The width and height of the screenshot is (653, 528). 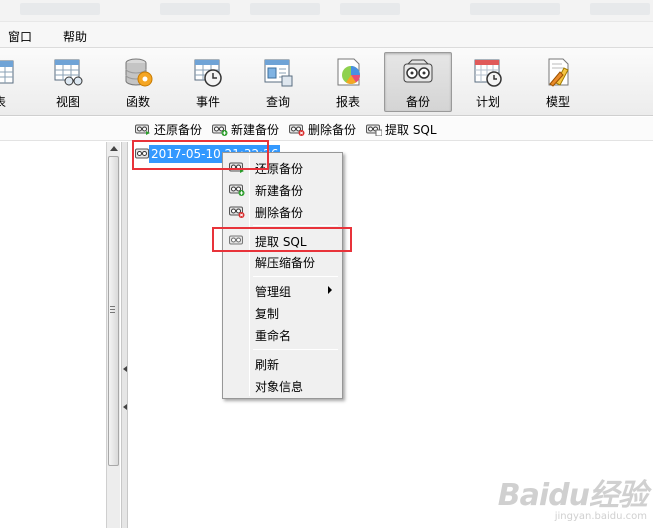 What do you see at coordinates (137, 102) in the screenshot?
I see `toolbar-function-label: 函数` at bounding box center [137, 102].